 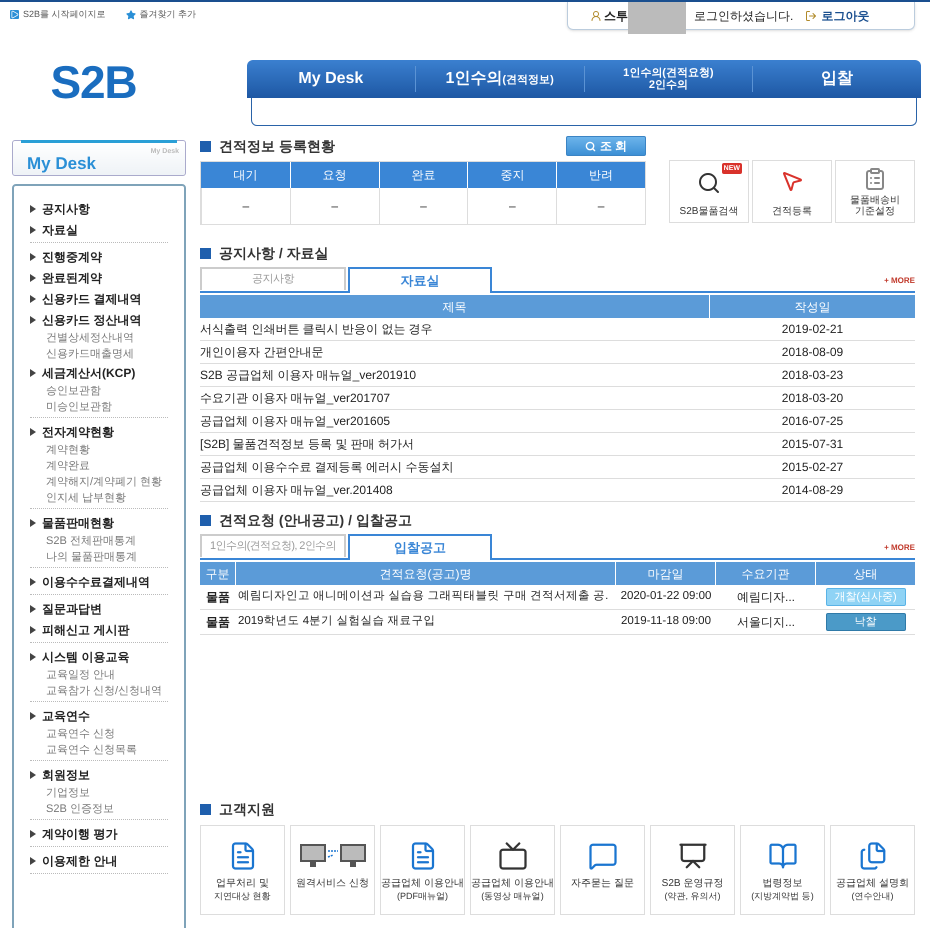 What do you see at coordinates (99, 833) in the screenshot?
I see `sidebar-item: 계약이행 평가` at bounding box center [99, 833].